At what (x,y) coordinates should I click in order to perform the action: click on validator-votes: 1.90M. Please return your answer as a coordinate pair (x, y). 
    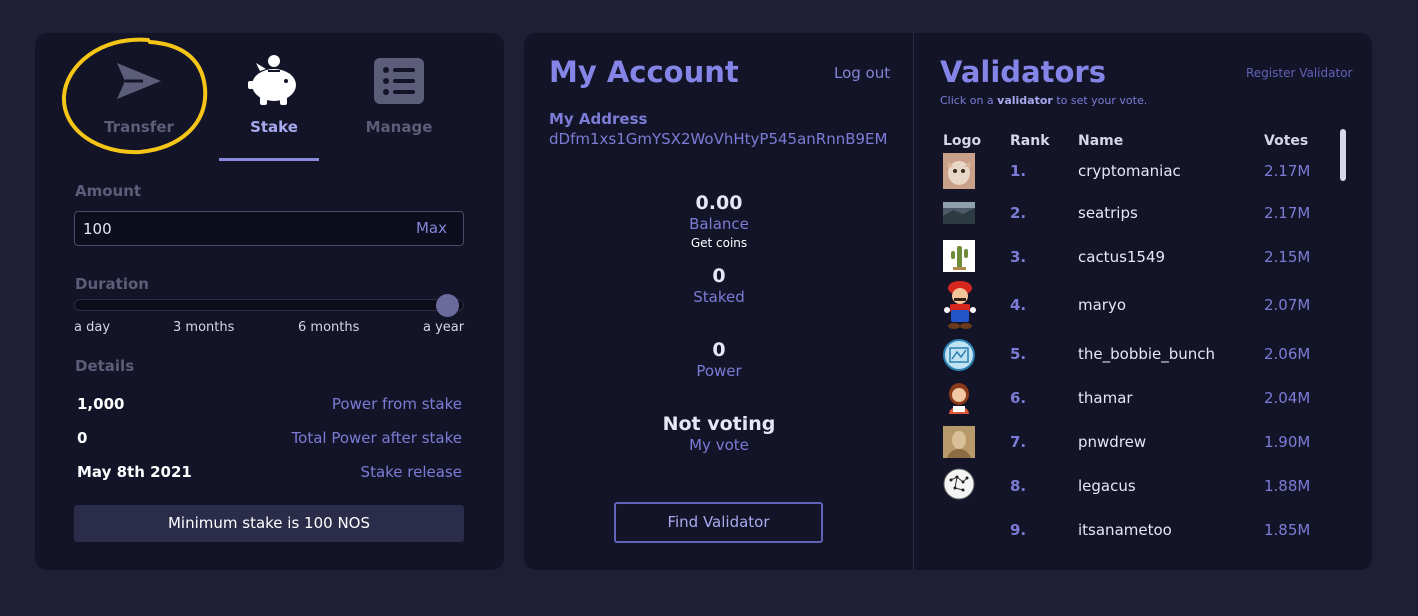
    Looking at the image, I should click on (1287, 442).